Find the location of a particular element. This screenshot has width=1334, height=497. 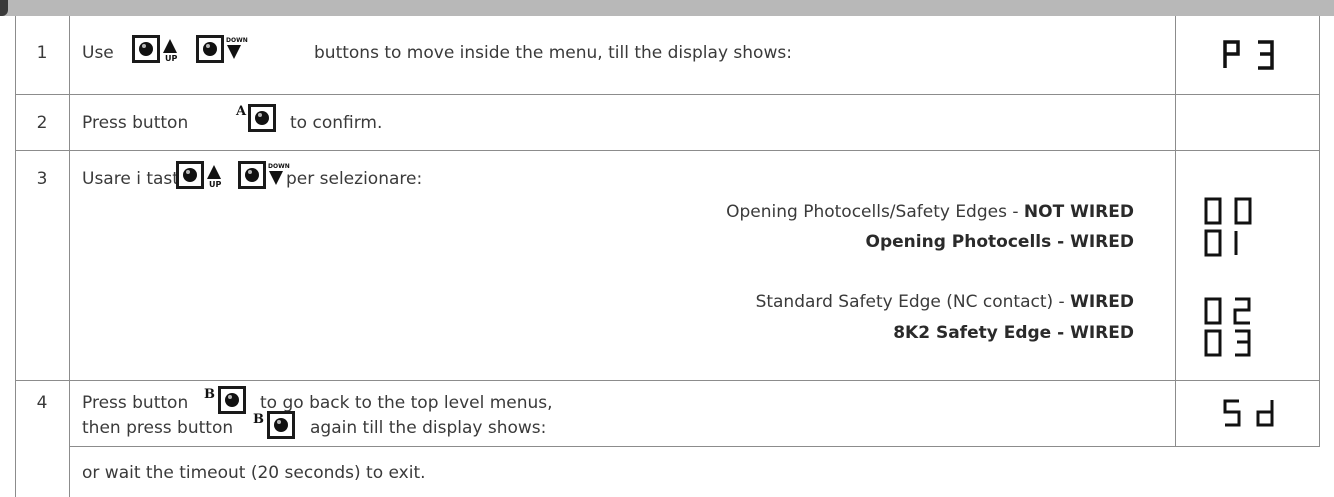

step-text: to confirm. is located at coordinates (336, 123).